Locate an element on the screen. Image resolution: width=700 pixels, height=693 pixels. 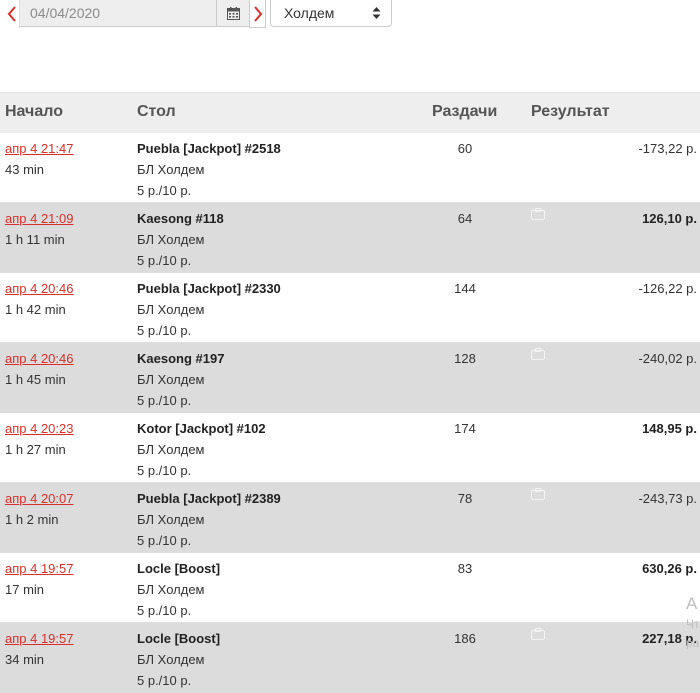
result-amount: 630,26 р. is located at coordinates (669, 568).